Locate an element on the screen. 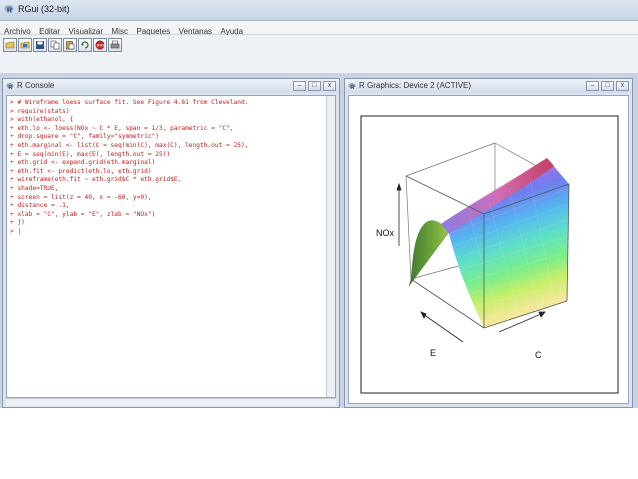  save-button is located at coordinates (40, 45).